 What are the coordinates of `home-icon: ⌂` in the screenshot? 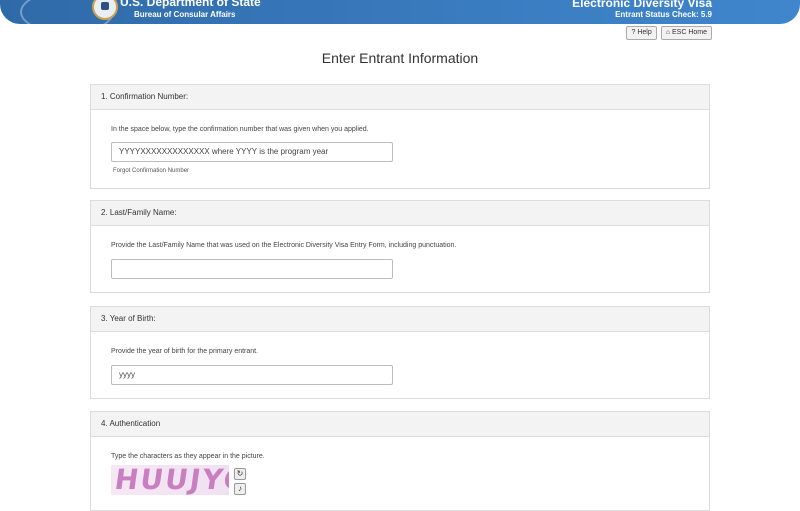 It's located at (667, 32).